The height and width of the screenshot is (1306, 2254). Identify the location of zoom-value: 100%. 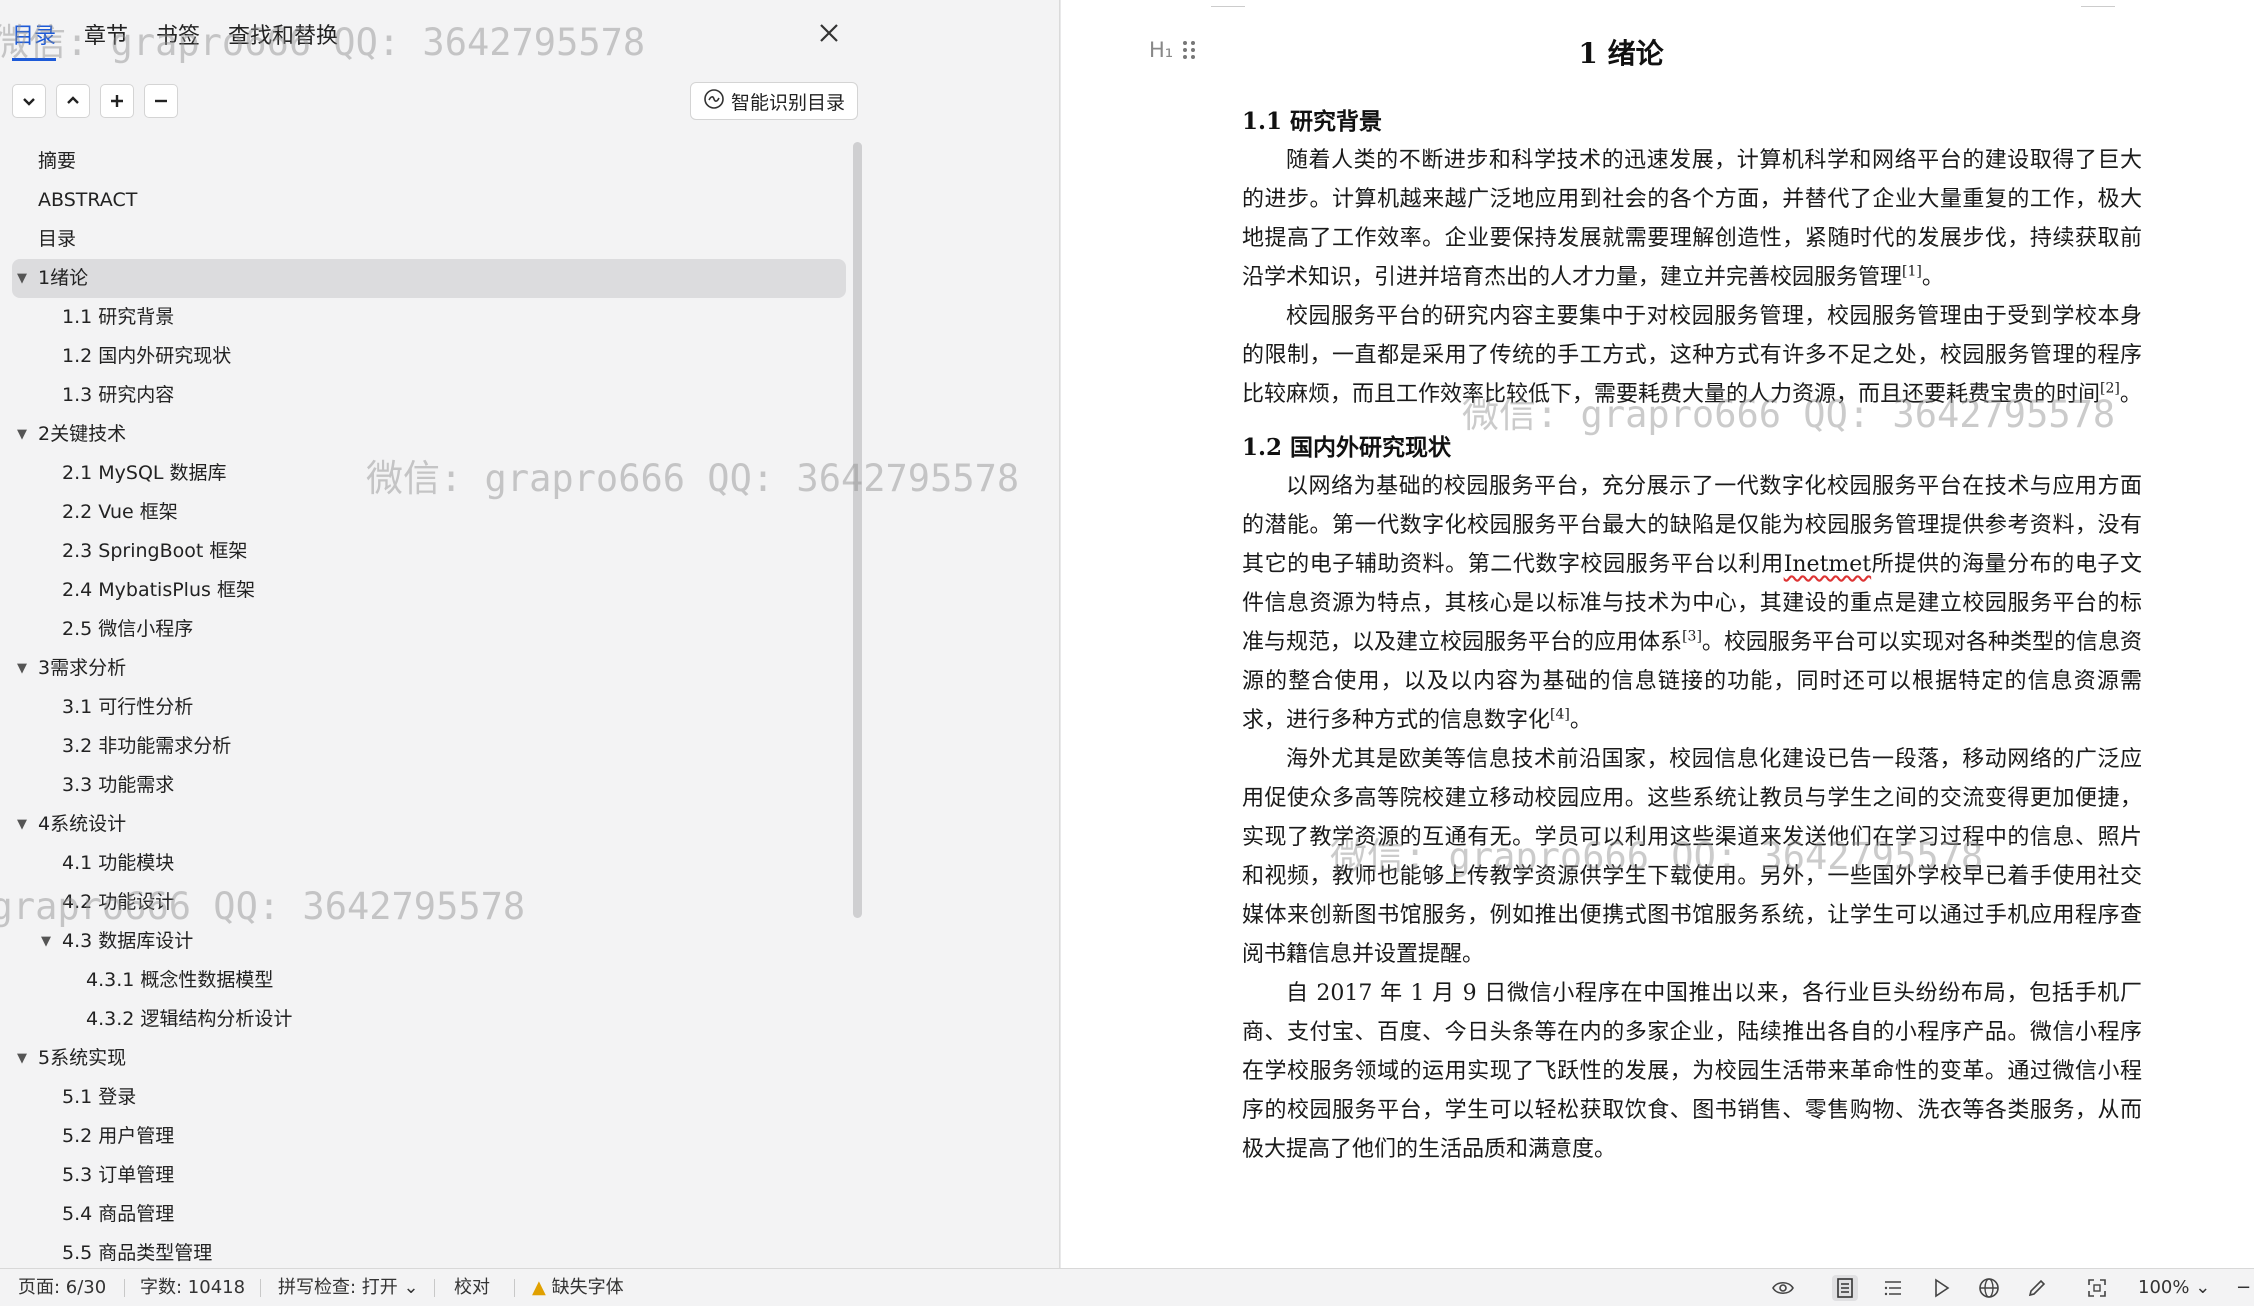
(2164, 1287).